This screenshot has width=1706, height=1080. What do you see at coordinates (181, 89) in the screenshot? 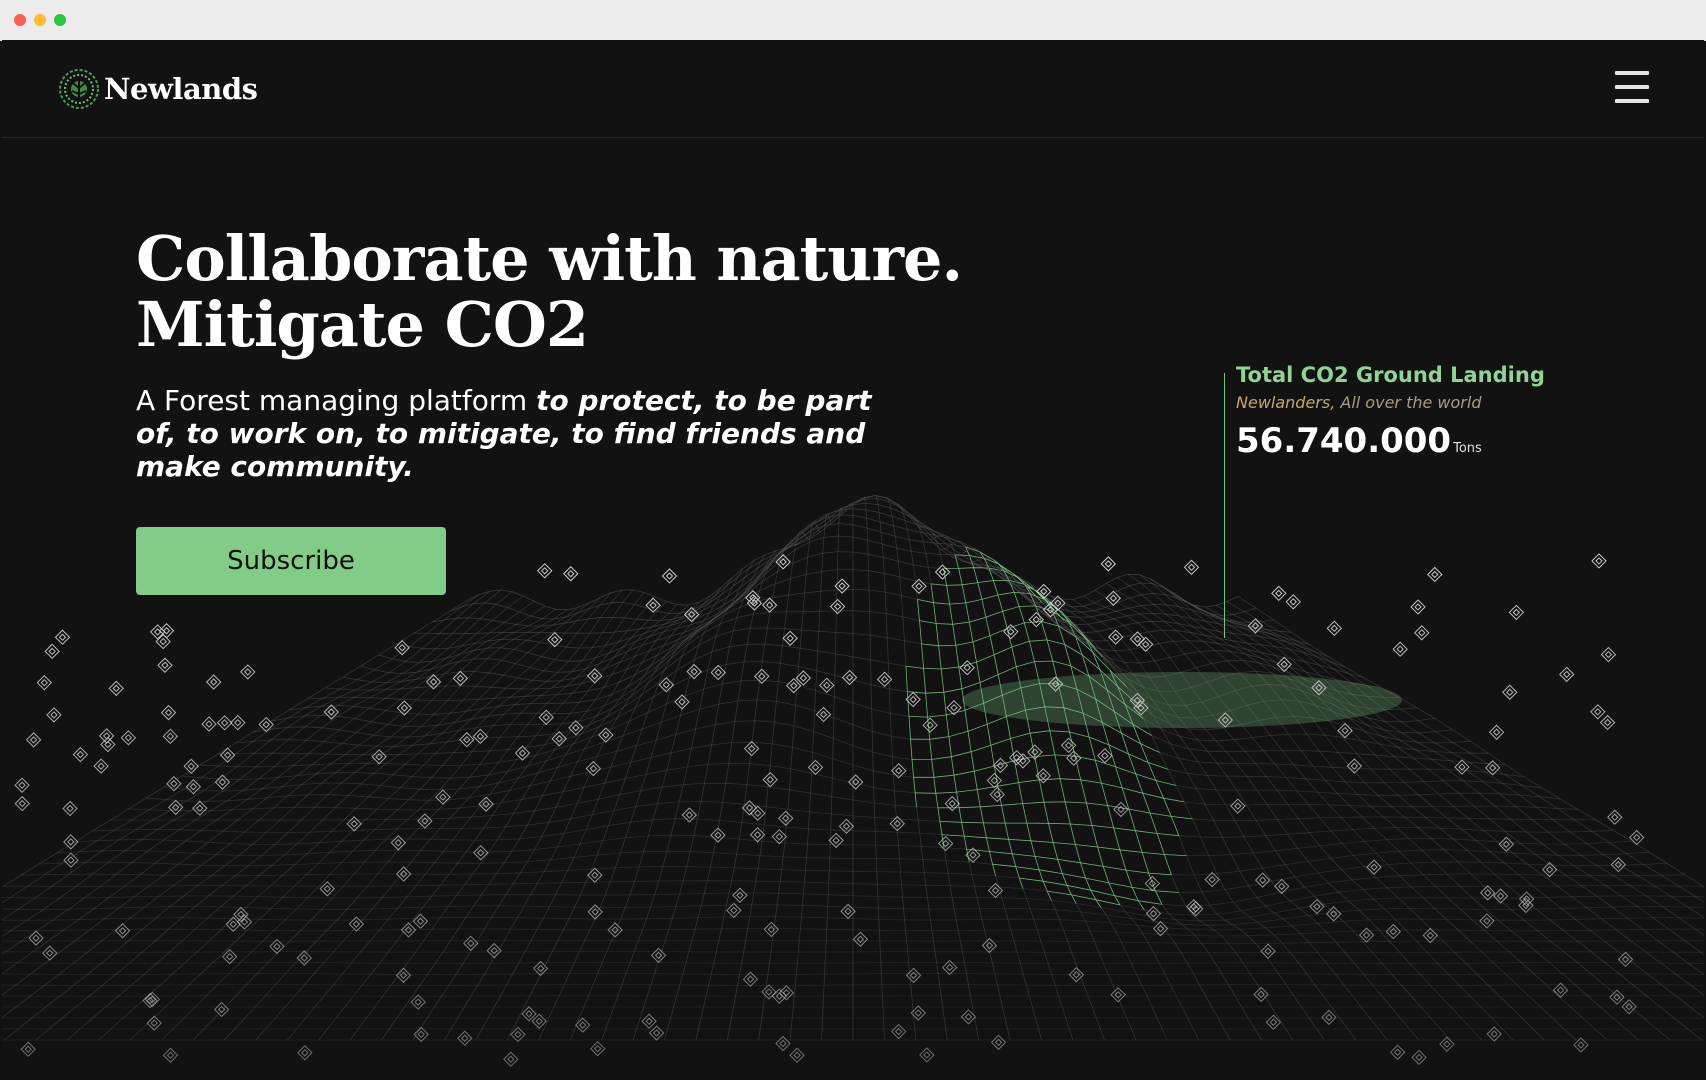
I see `brand-name: Newlands` at bounding box center [181, 89].